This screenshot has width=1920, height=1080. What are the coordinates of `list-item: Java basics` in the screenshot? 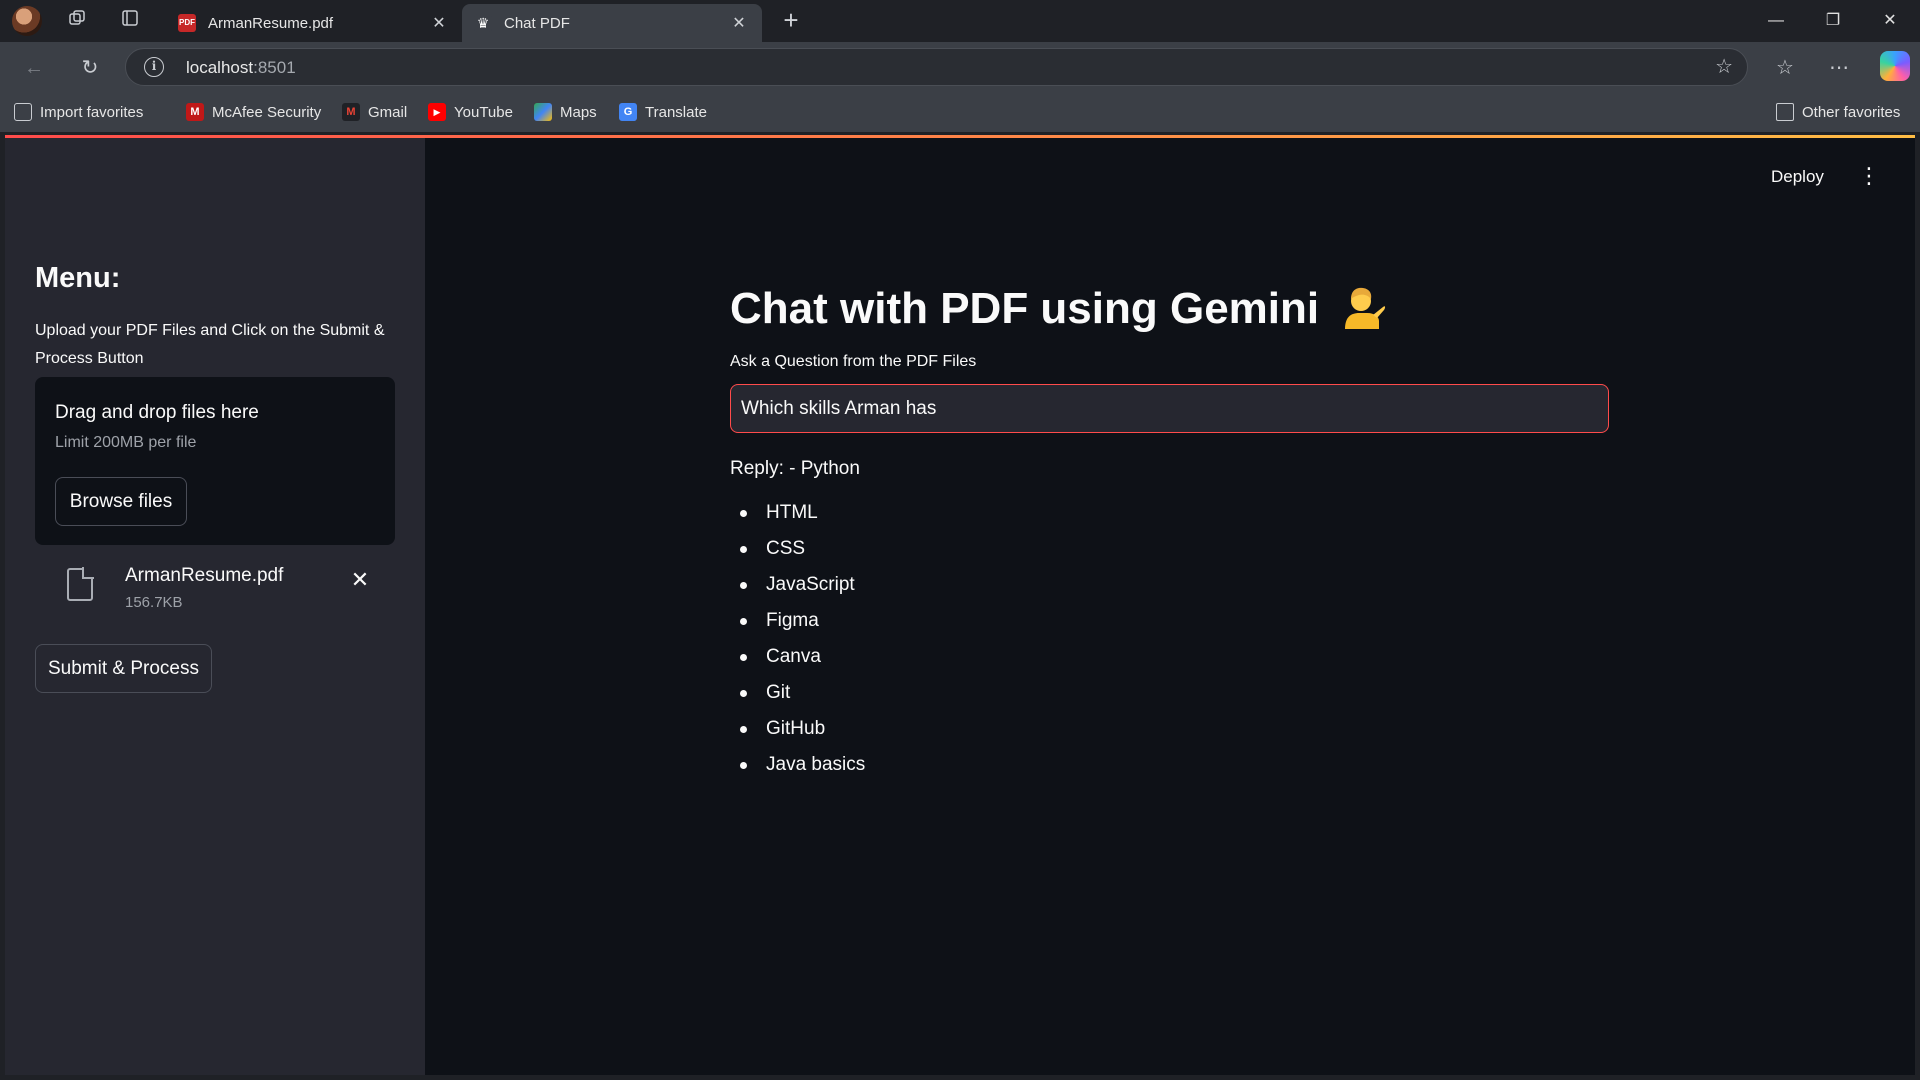 It's located at (797, 770).